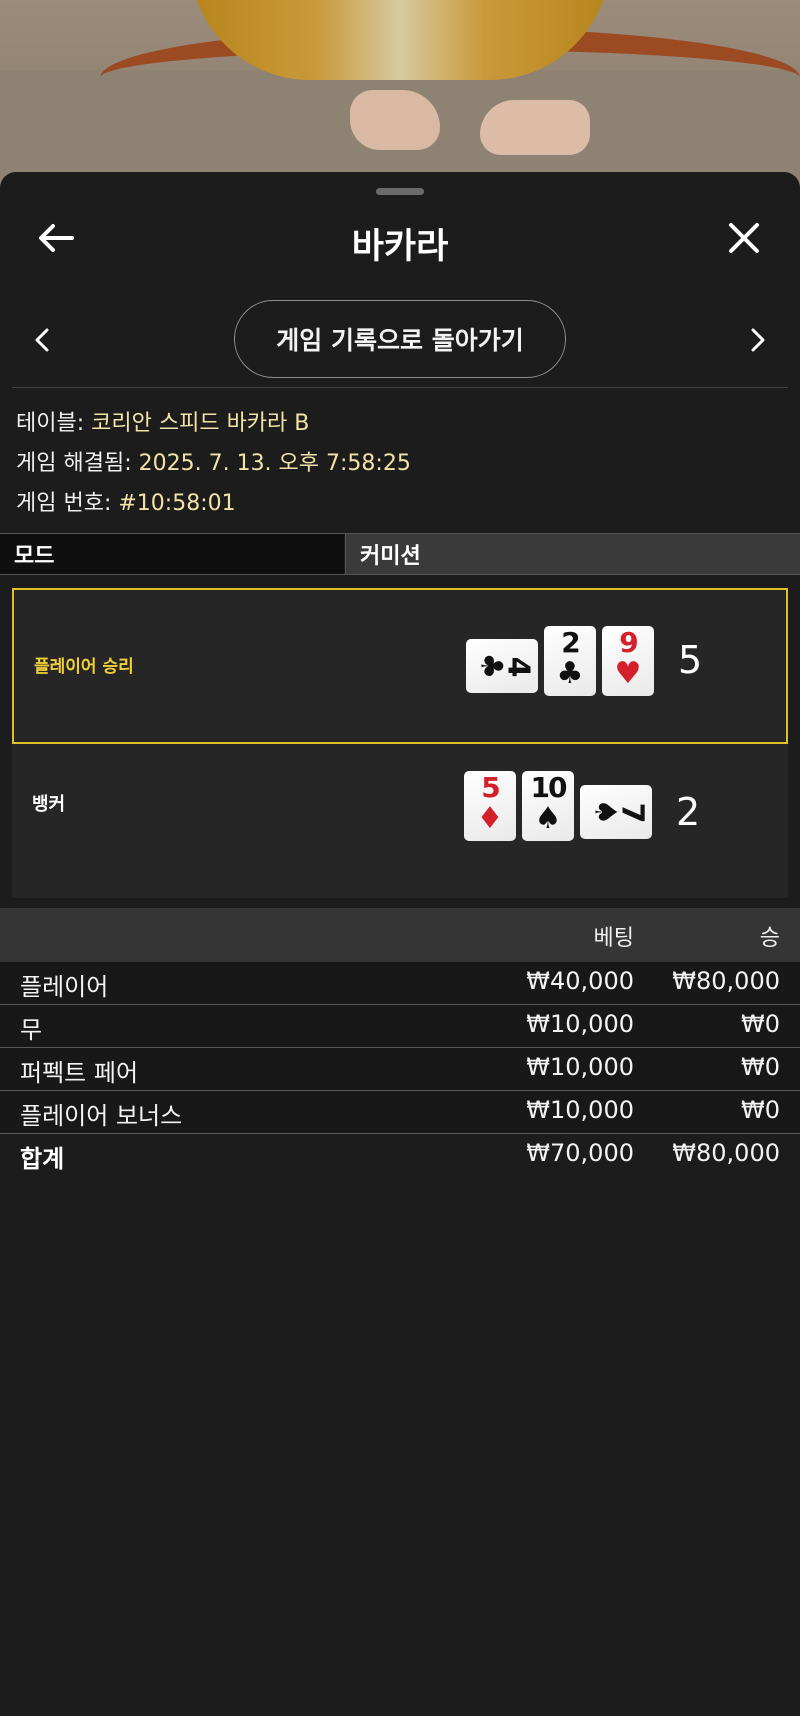  Describe the element at coordinates (580, 1153) in the screenshot. I see `total-bet: ₩70,000` at that location.